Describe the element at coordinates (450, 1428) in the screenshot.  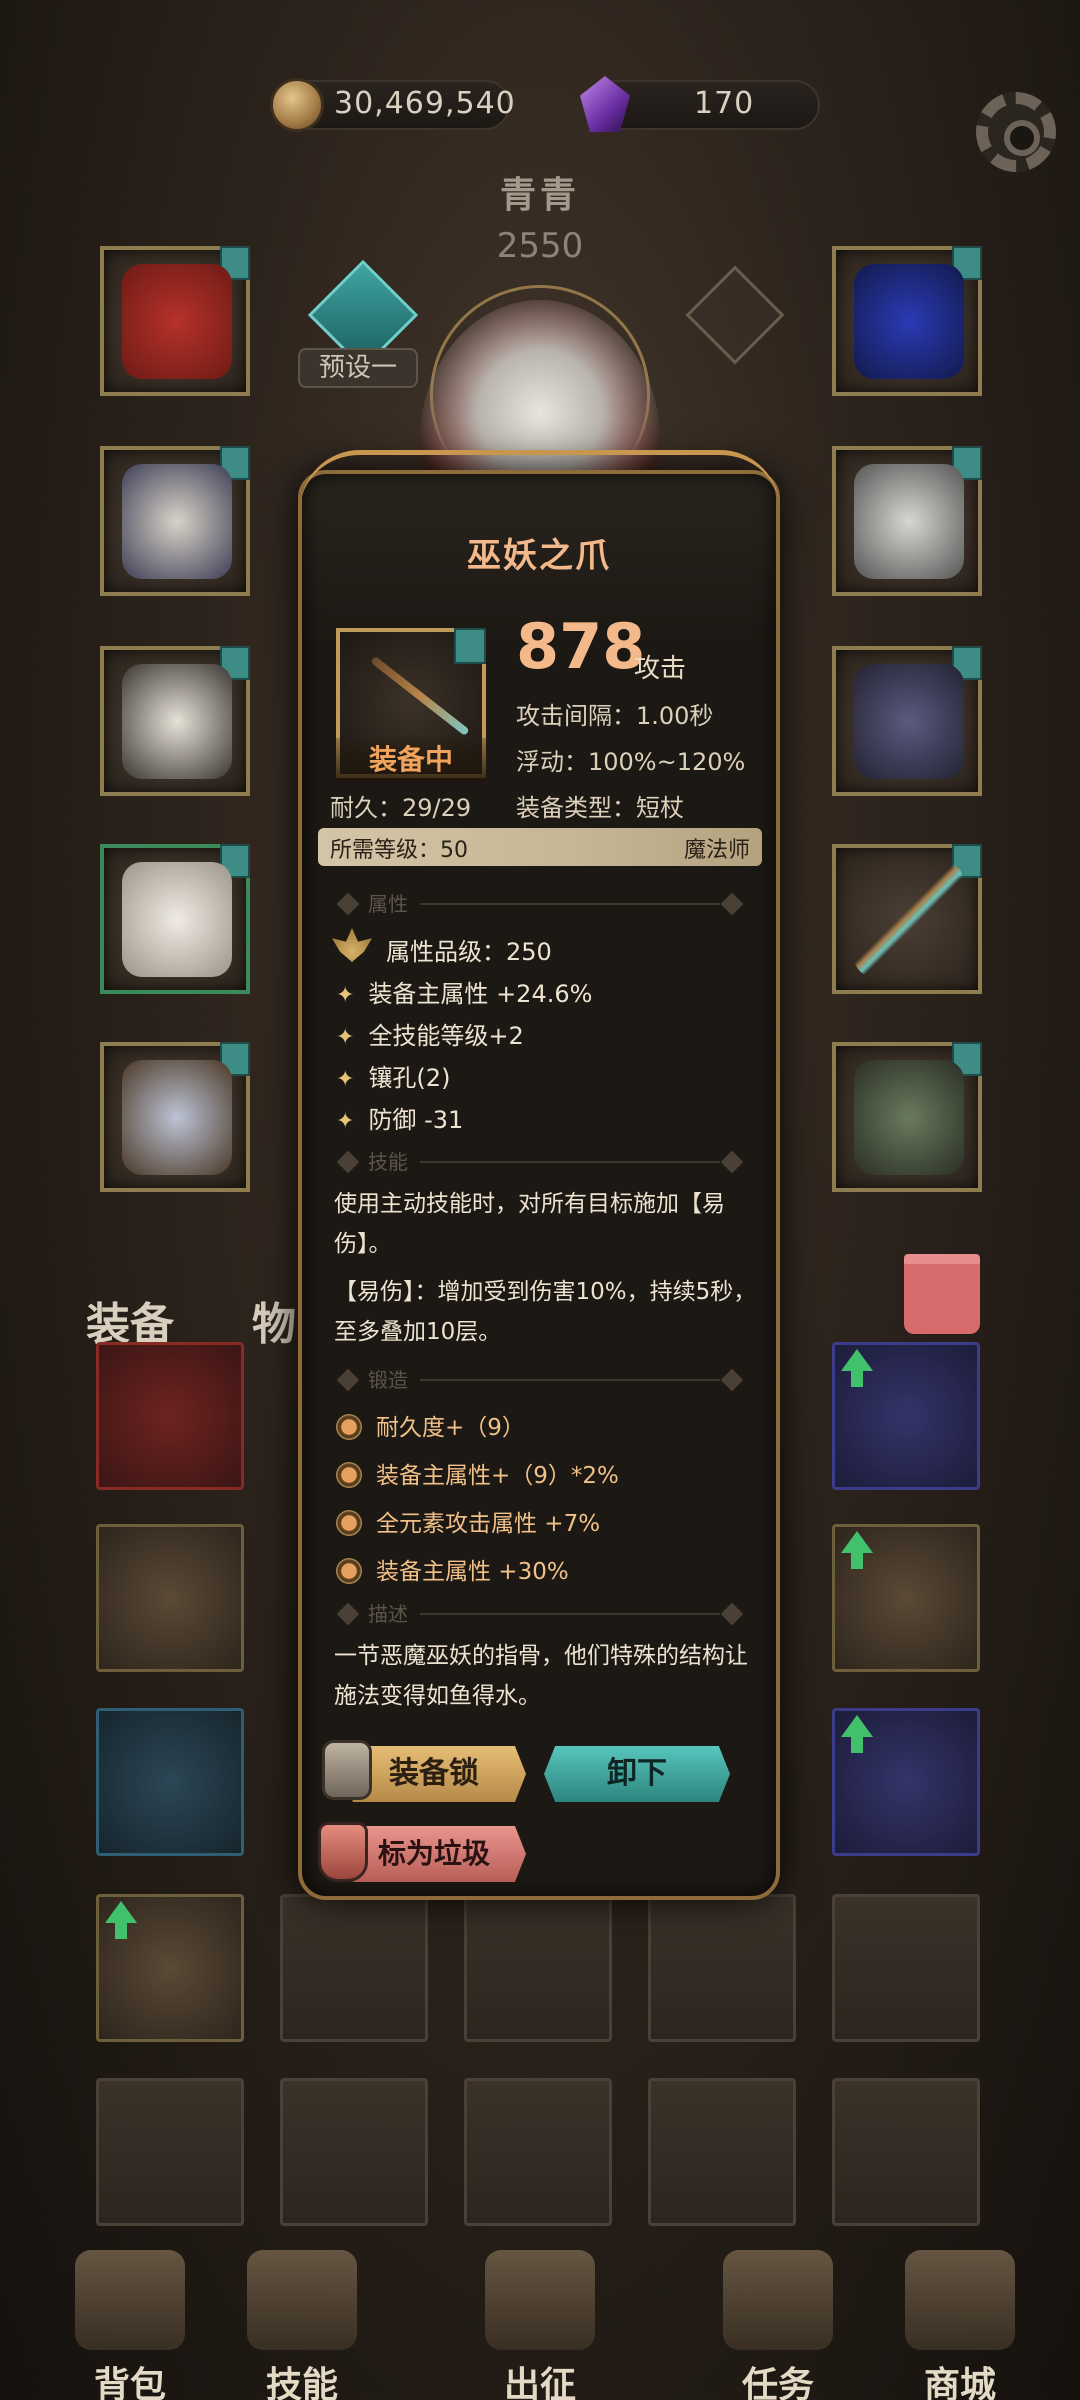
I see `forge-text: 耐久度+（9）` at that location.